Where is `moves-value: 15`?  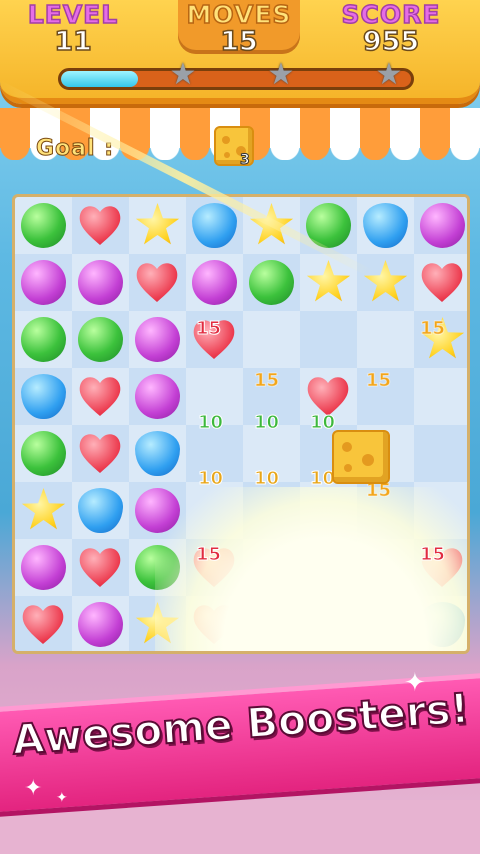 moves-value: 15 is located at coordinates (238, 41).